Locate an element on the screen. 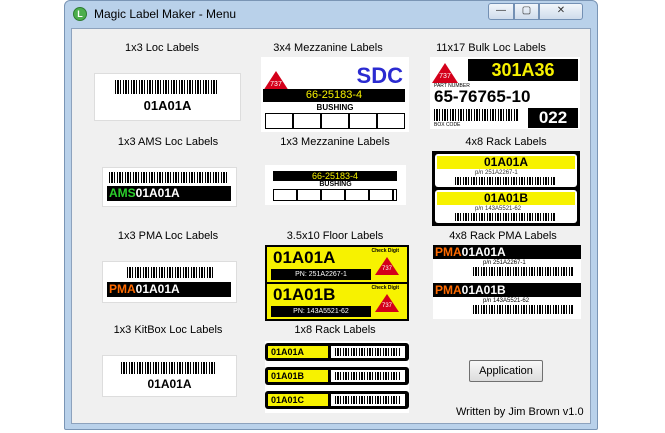 Image resolution: width=665 pixels, height=433 pixels. tile-title: 1x3 PMA Loc Labels is located at coordinates (168, 236).